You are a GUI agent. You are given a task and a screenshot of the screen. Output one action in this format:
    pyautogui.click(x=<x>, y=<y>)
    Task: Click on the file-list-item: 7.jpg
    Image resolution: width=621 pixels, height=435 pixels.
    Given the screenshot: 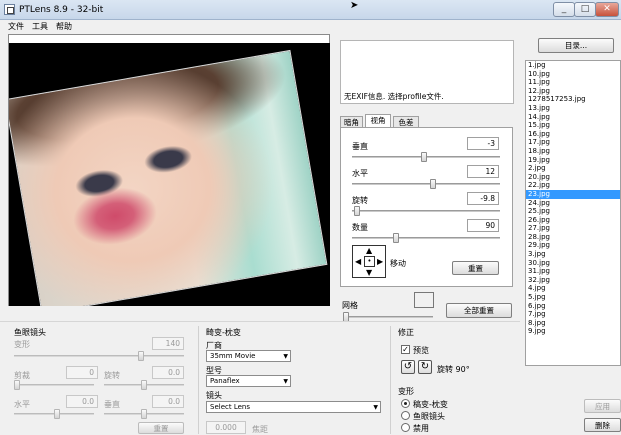 What is the action you would take?
    pyautogui.click(x=573, y=314)
    